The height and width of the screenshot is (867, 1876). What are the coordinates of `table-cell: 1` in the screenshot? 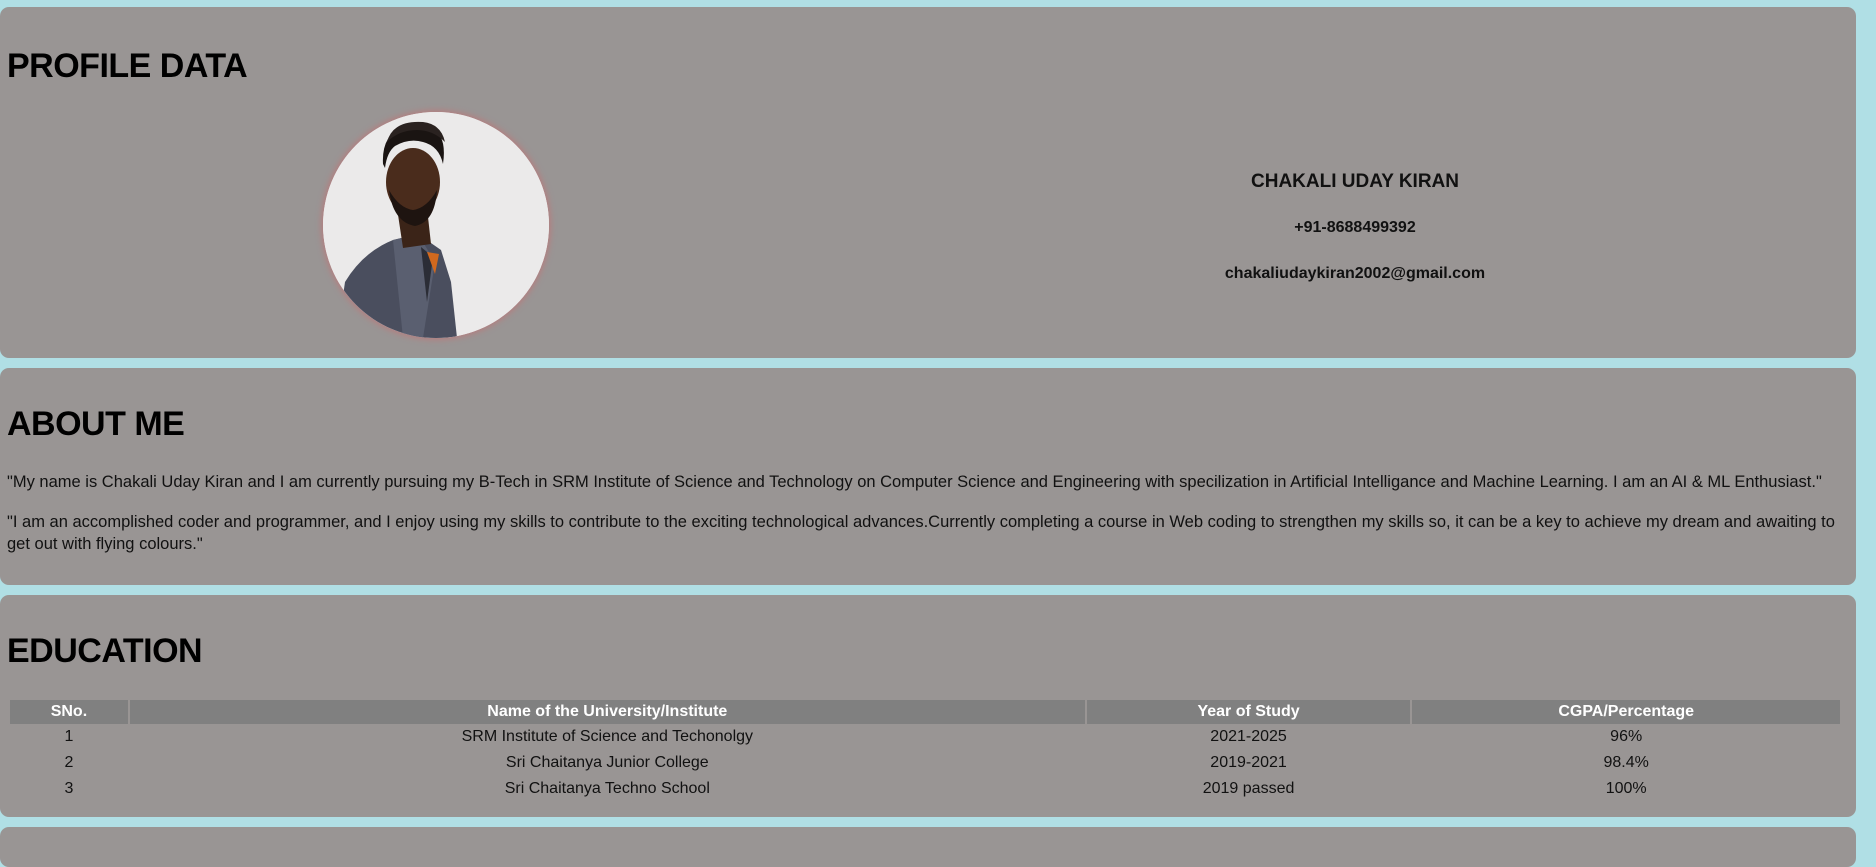 It's located at (69, 736).